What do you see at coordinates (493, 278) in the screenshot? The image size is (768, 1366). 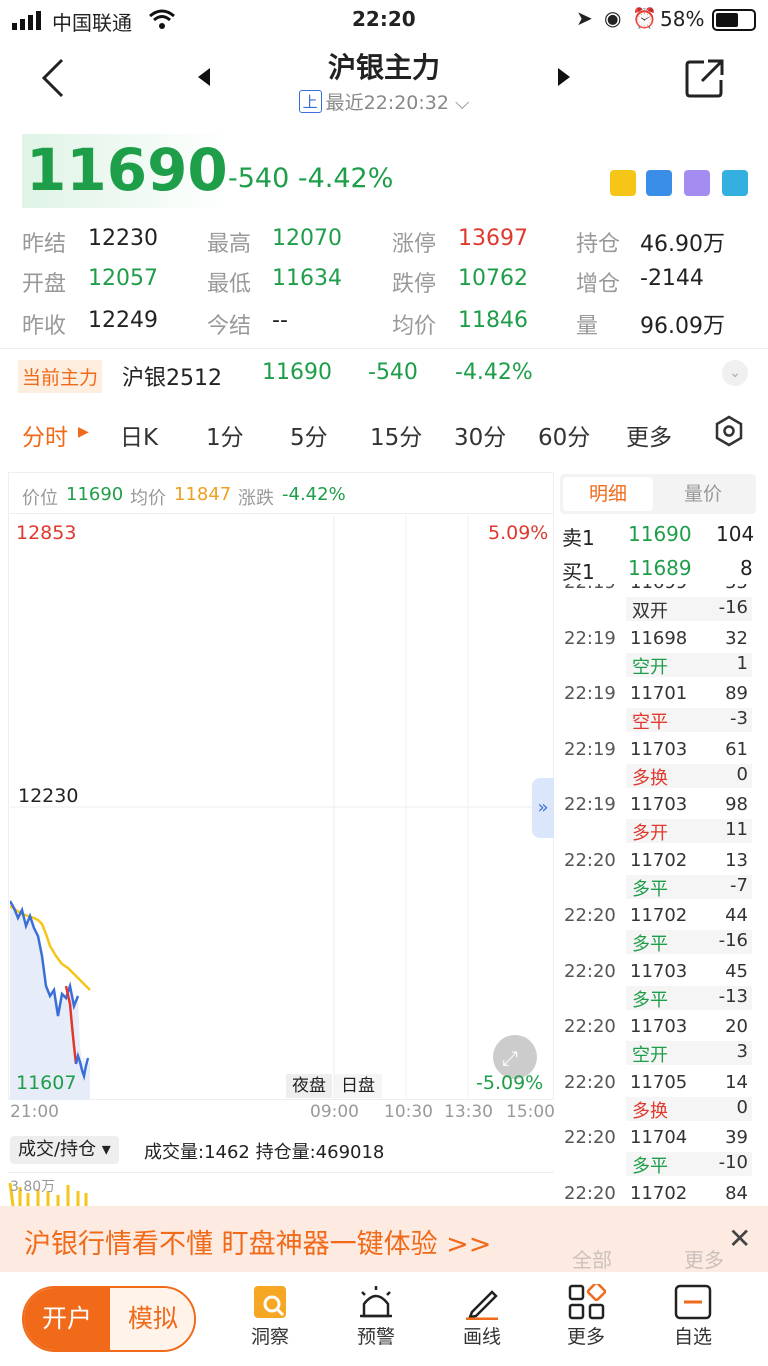 I see `stat-value: 10762` at bounding box center [493, 278].